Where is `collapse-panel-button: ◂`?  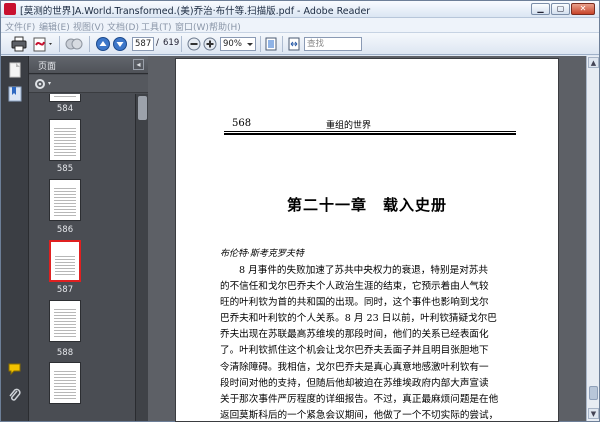 collapse-panel-button: ◂ is located at coordinates (138, 64).